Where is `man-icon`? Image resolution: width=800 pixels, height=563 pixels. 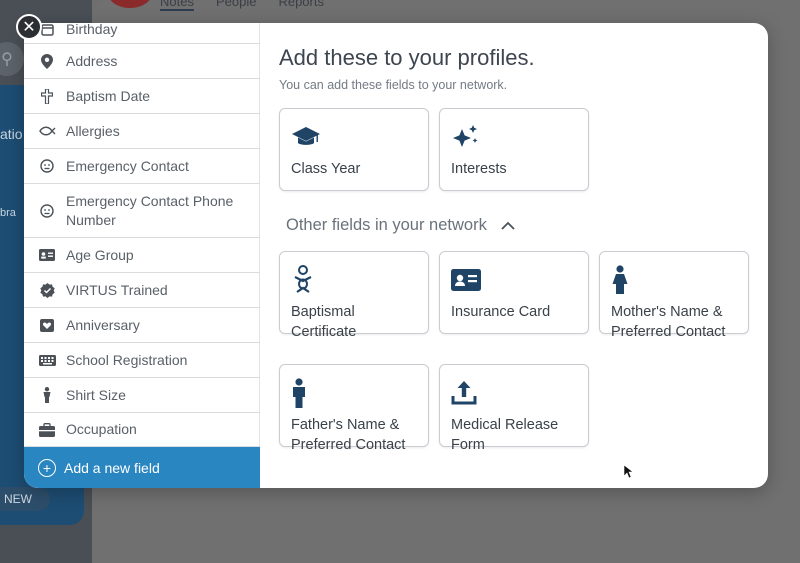 man-icon is located at coordinates (354, 393).